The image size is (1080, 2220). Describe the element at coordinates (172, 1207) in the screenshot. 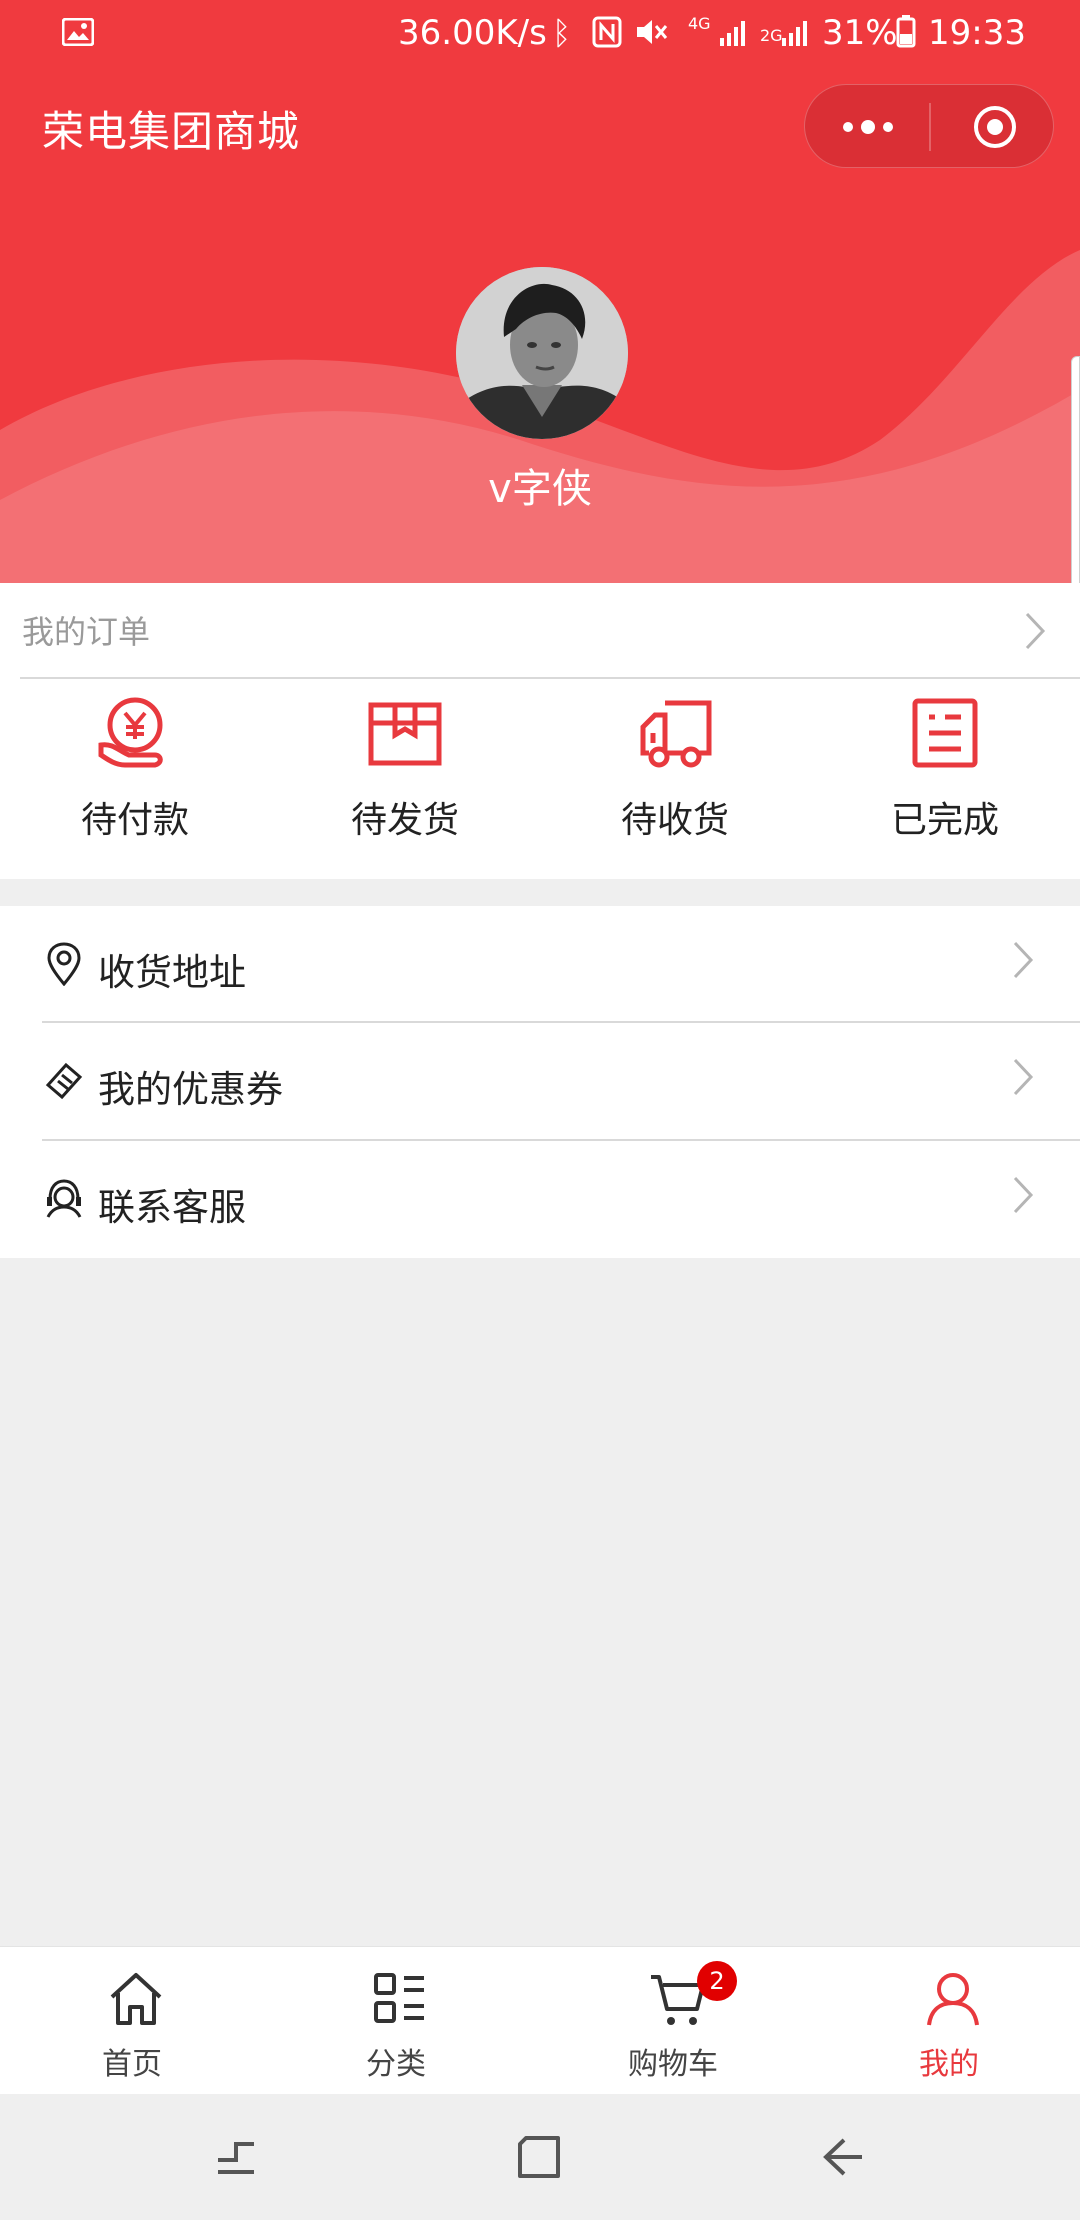

I see `menu-label: 联系客服` at that location.